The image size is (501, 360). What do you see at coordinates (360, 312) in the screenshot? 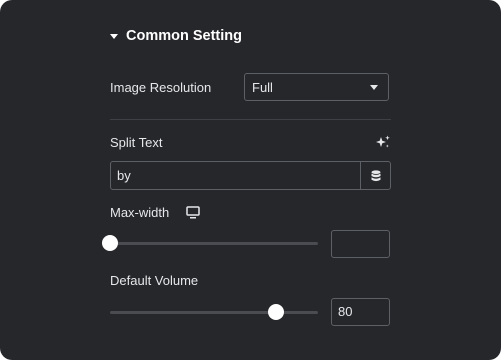
I see `default-volume-input: 80` at bounding box center [360, 312].